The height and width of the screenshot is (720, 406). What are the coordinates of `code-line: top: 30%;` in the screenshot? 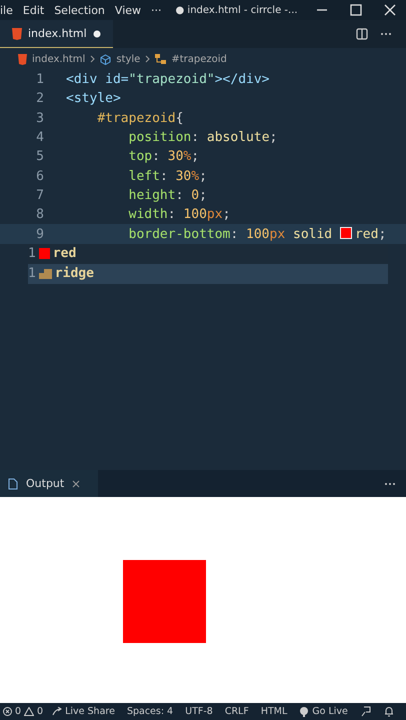 It's located at (164, 156).